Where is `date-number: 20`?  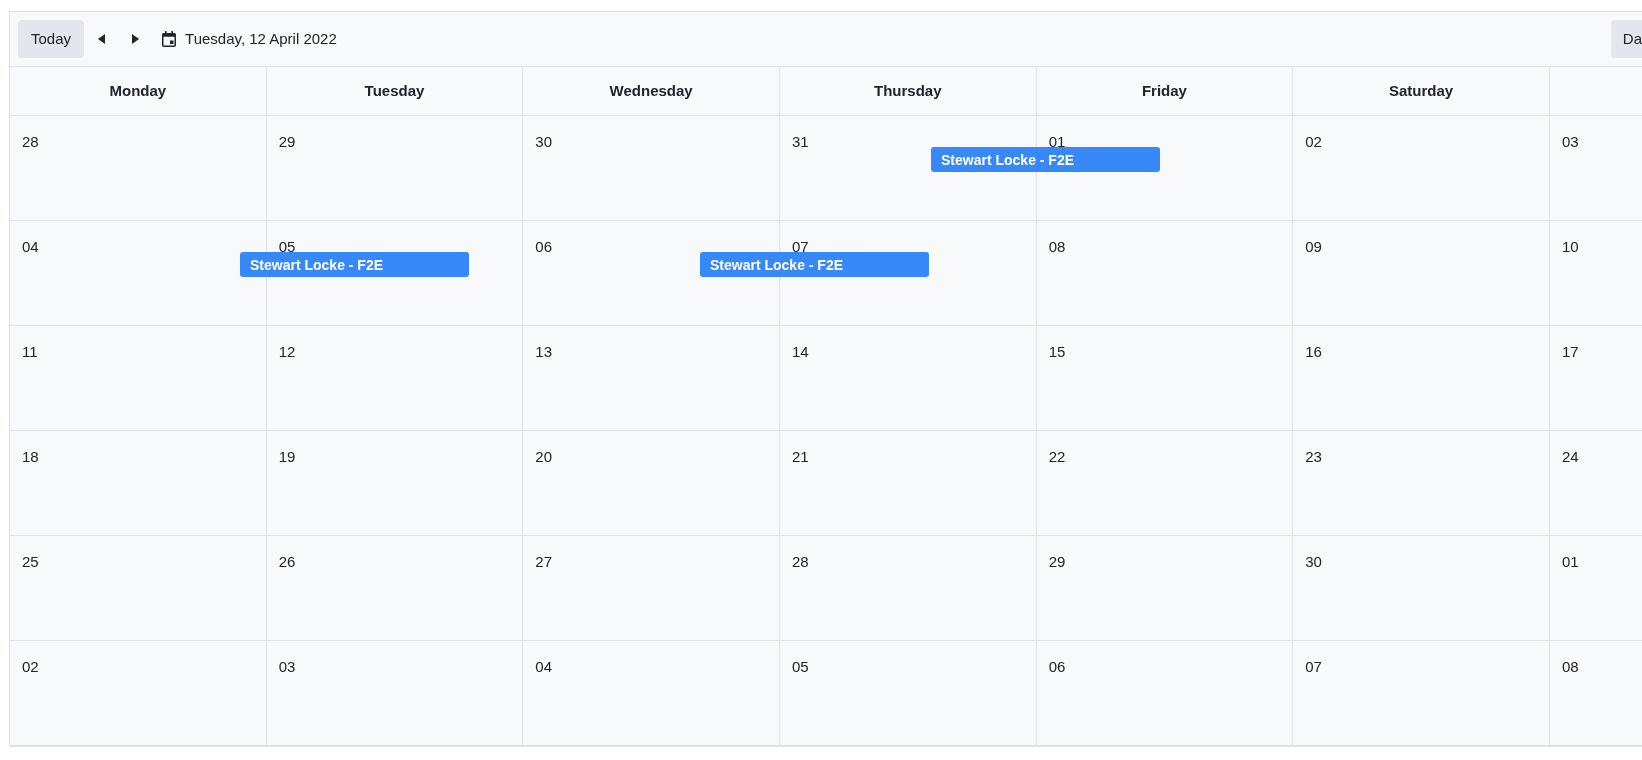 date-number: 20 is located at coordinates (543, 456).